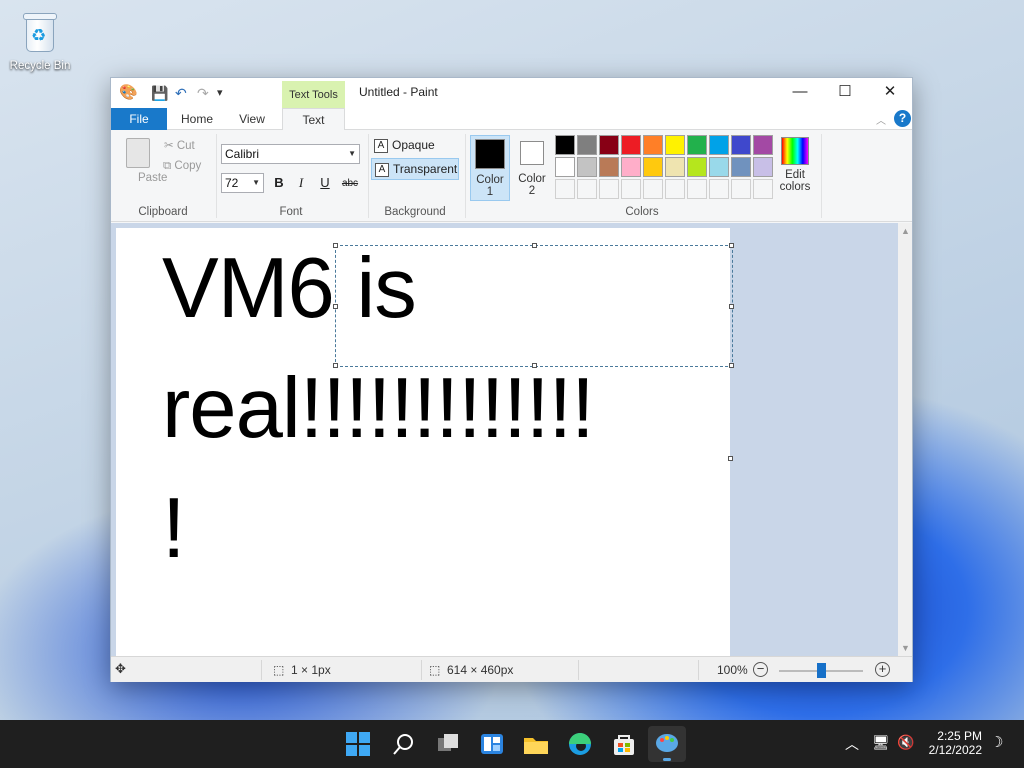 The height and width of the screenshot is (768, 1024). Describe the element at coordinates (425, 169) in the screenshot. I see `transparent-label: Transparent` at that location.